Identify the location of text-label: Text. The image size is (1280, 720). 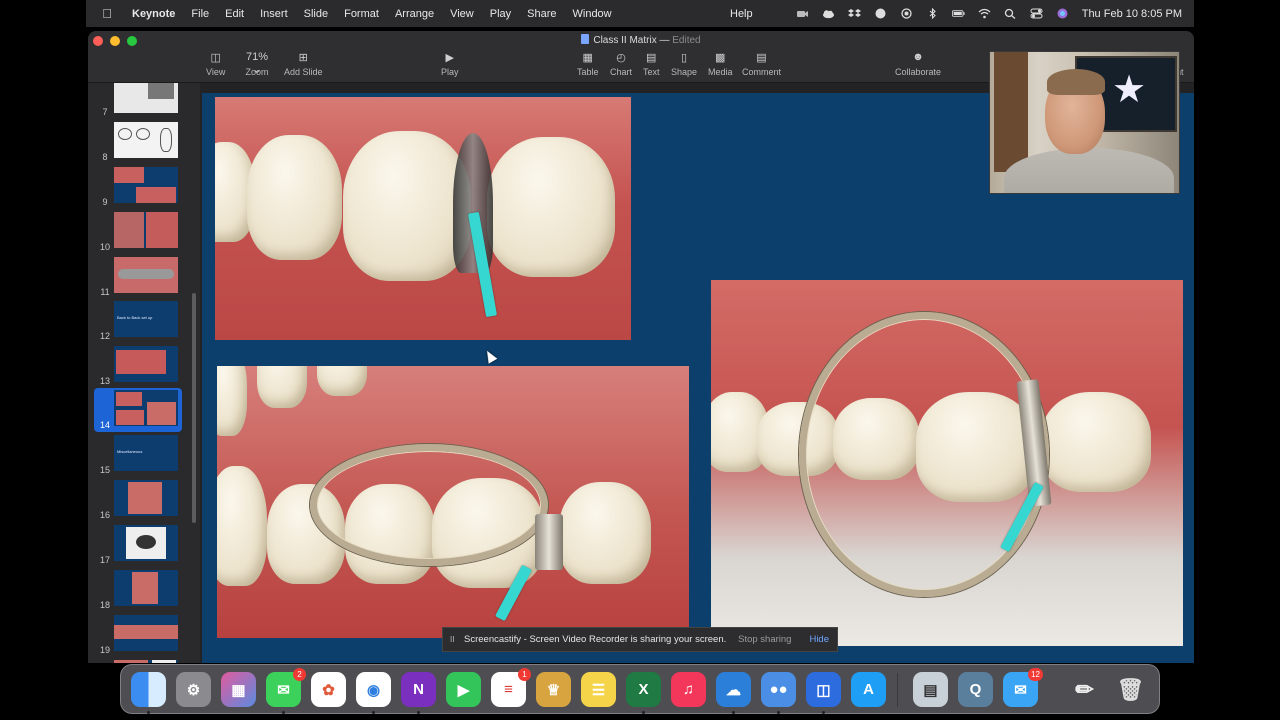
(651, 72).